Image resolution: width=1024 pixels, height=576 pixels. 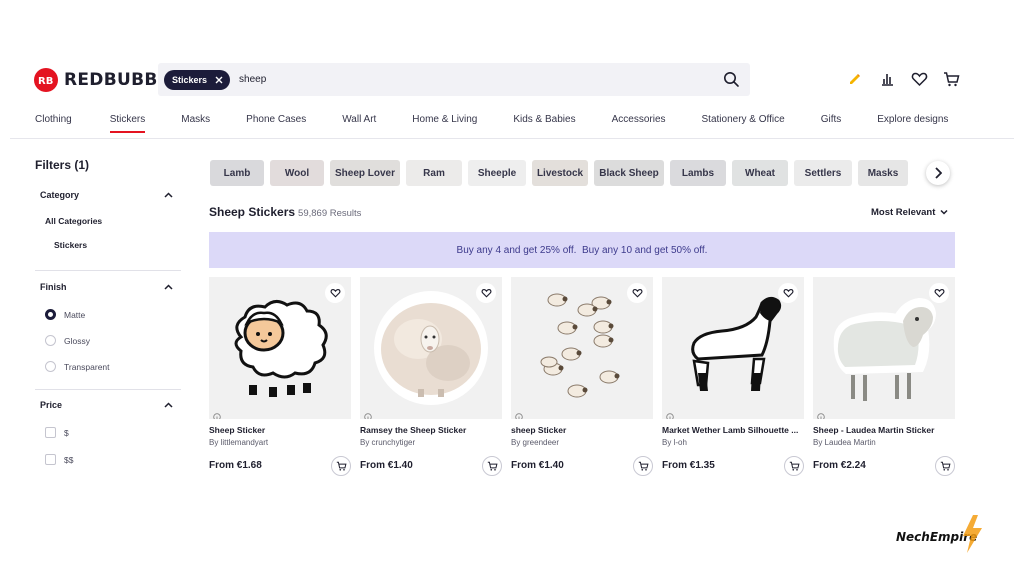 I want to click on related-search-pill: Sheep Lover, so click(x=365, y=173).